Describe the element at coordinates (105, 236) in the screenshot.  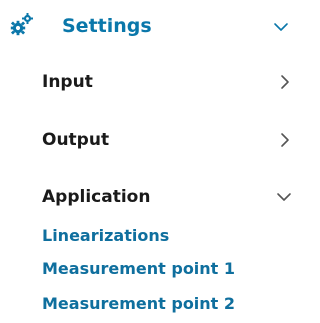
I see `submenu-item-linearizations: Linearizations` at that location.